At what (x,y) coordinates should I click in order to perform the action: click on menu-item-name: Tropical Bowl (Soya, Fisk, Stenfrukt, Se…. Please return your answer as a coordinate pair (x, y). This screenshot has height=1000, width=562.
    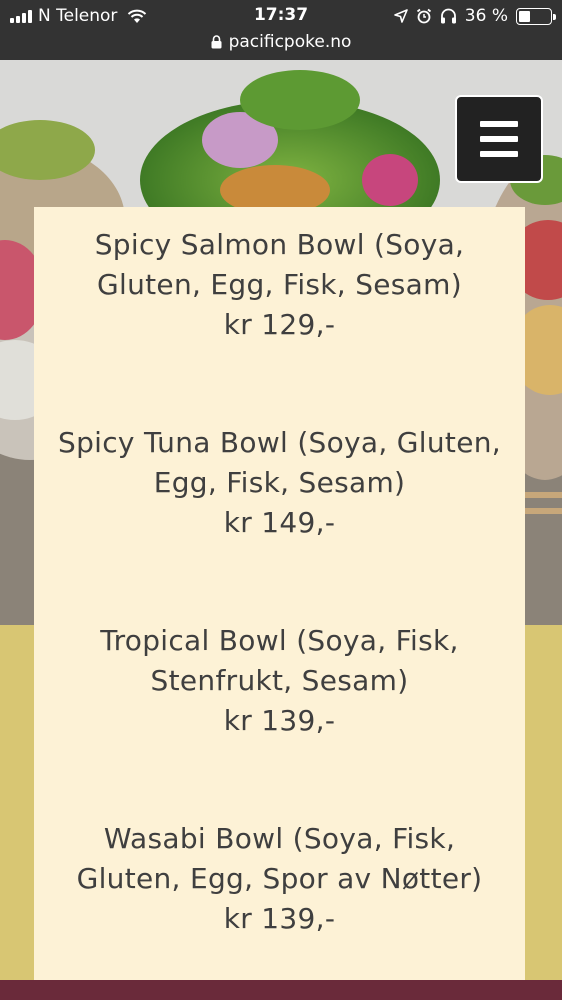
    Looking at the image, I should click on (279, 660).